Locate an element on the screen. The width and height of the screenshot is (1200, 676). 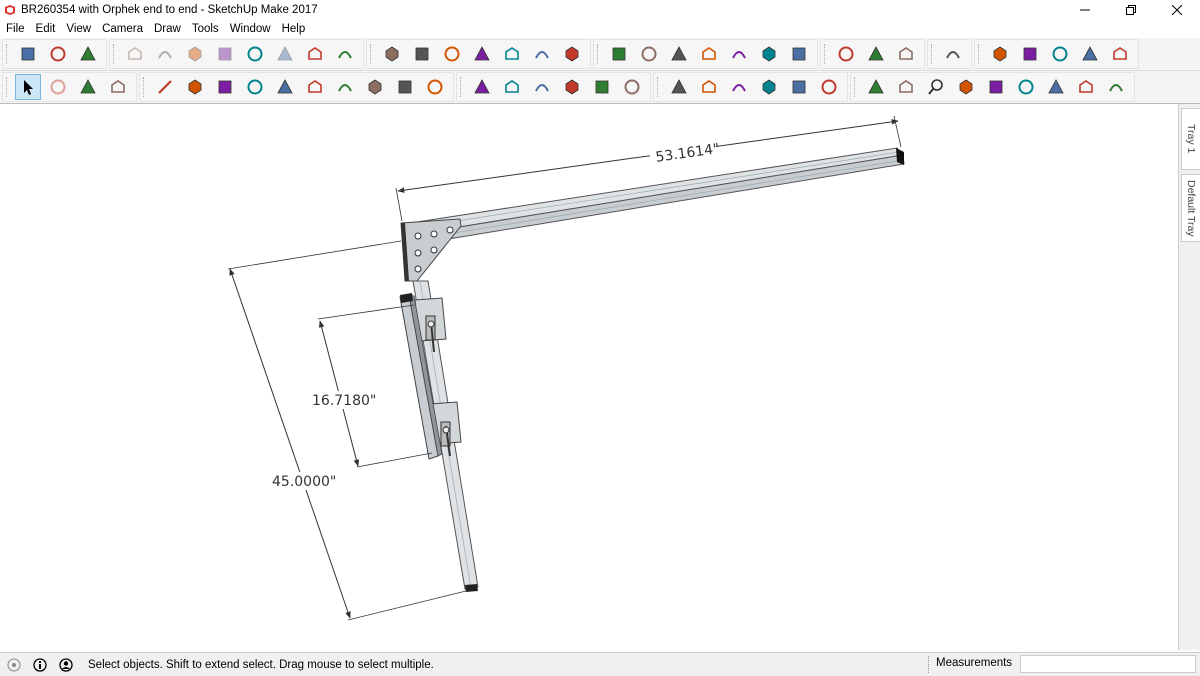
walk-button is located at coordinates (1116, 87).